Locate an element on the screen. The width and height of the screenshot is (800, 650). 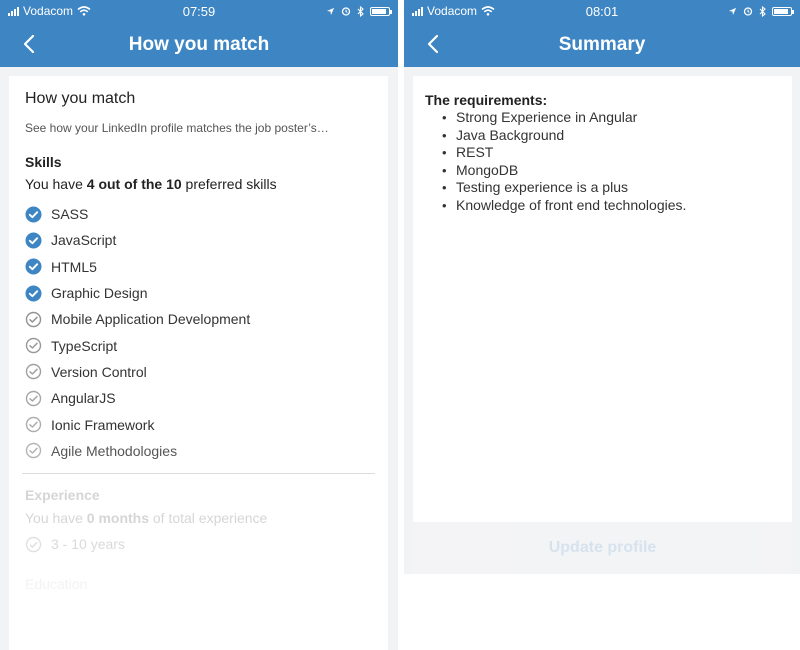
skills-summary-count: 4 out of the 10 is located at coordinates (134, 184).